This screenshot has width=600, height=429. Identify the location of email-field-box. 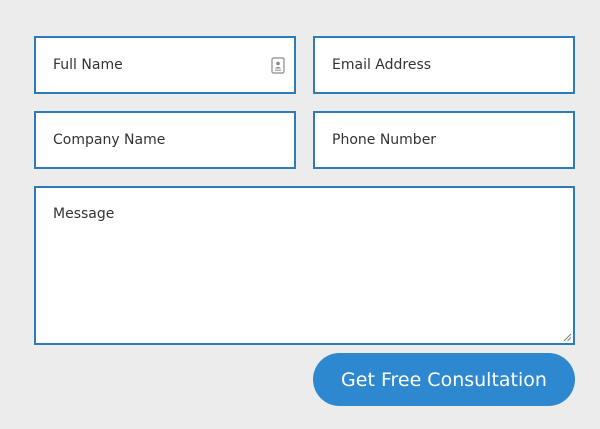
(444, 65).